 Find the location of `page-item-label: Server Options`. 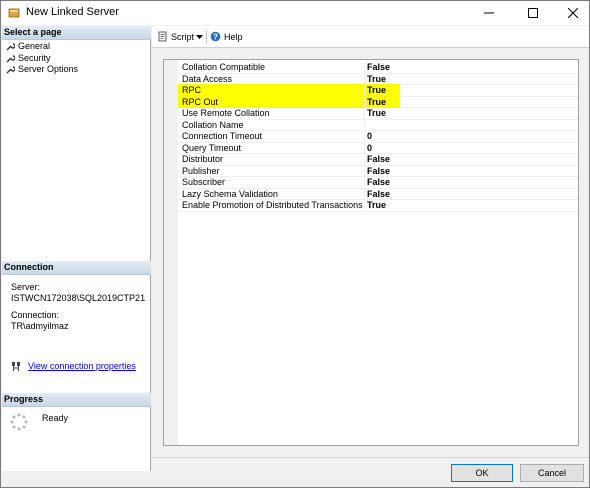

page-item-label: Server Options is located at coordinates (48, 69).